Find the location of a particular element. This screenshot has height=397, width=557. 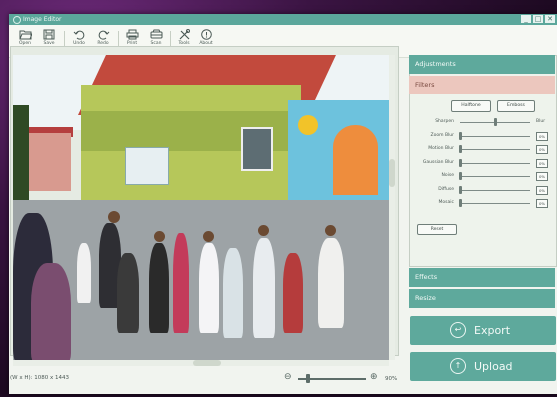

filter-row: Diffuse 0% is located at coordinates (483, 190).